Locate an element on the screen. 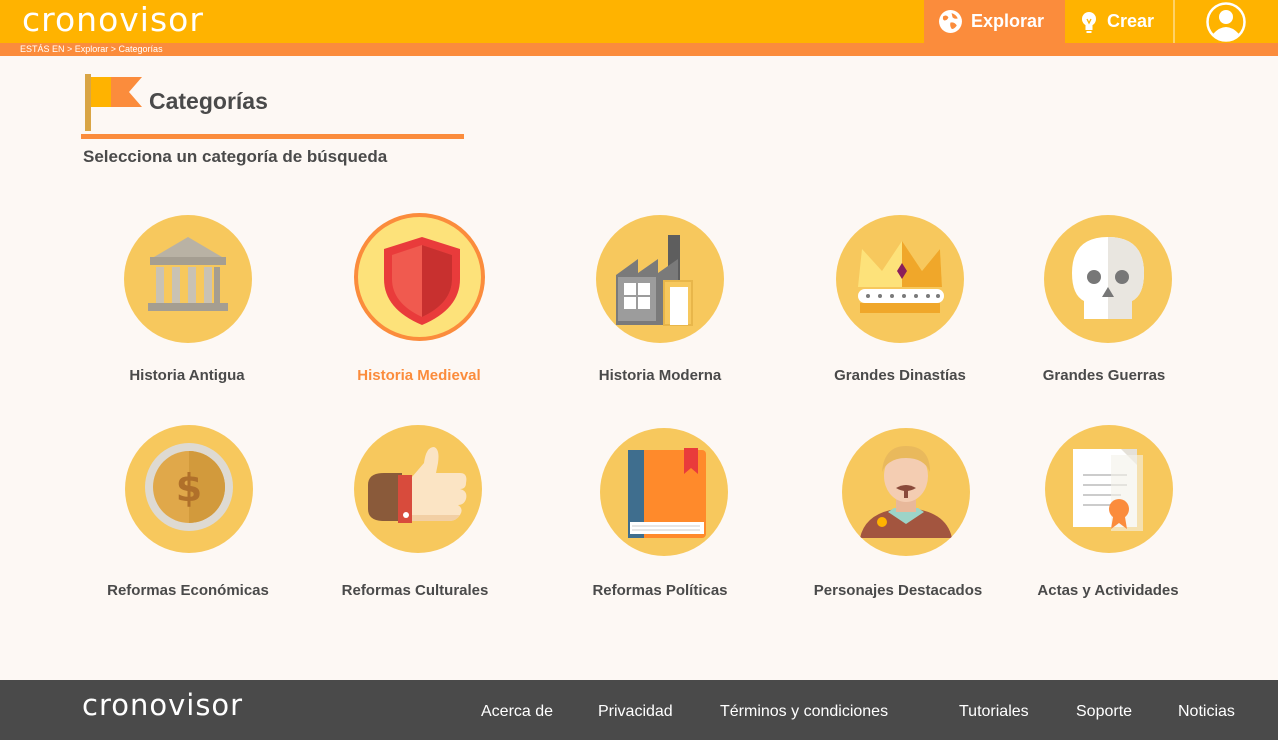 The image size is (1278, 740). footer-link-noticias: Noticias is located at coordinates (1206, 712).